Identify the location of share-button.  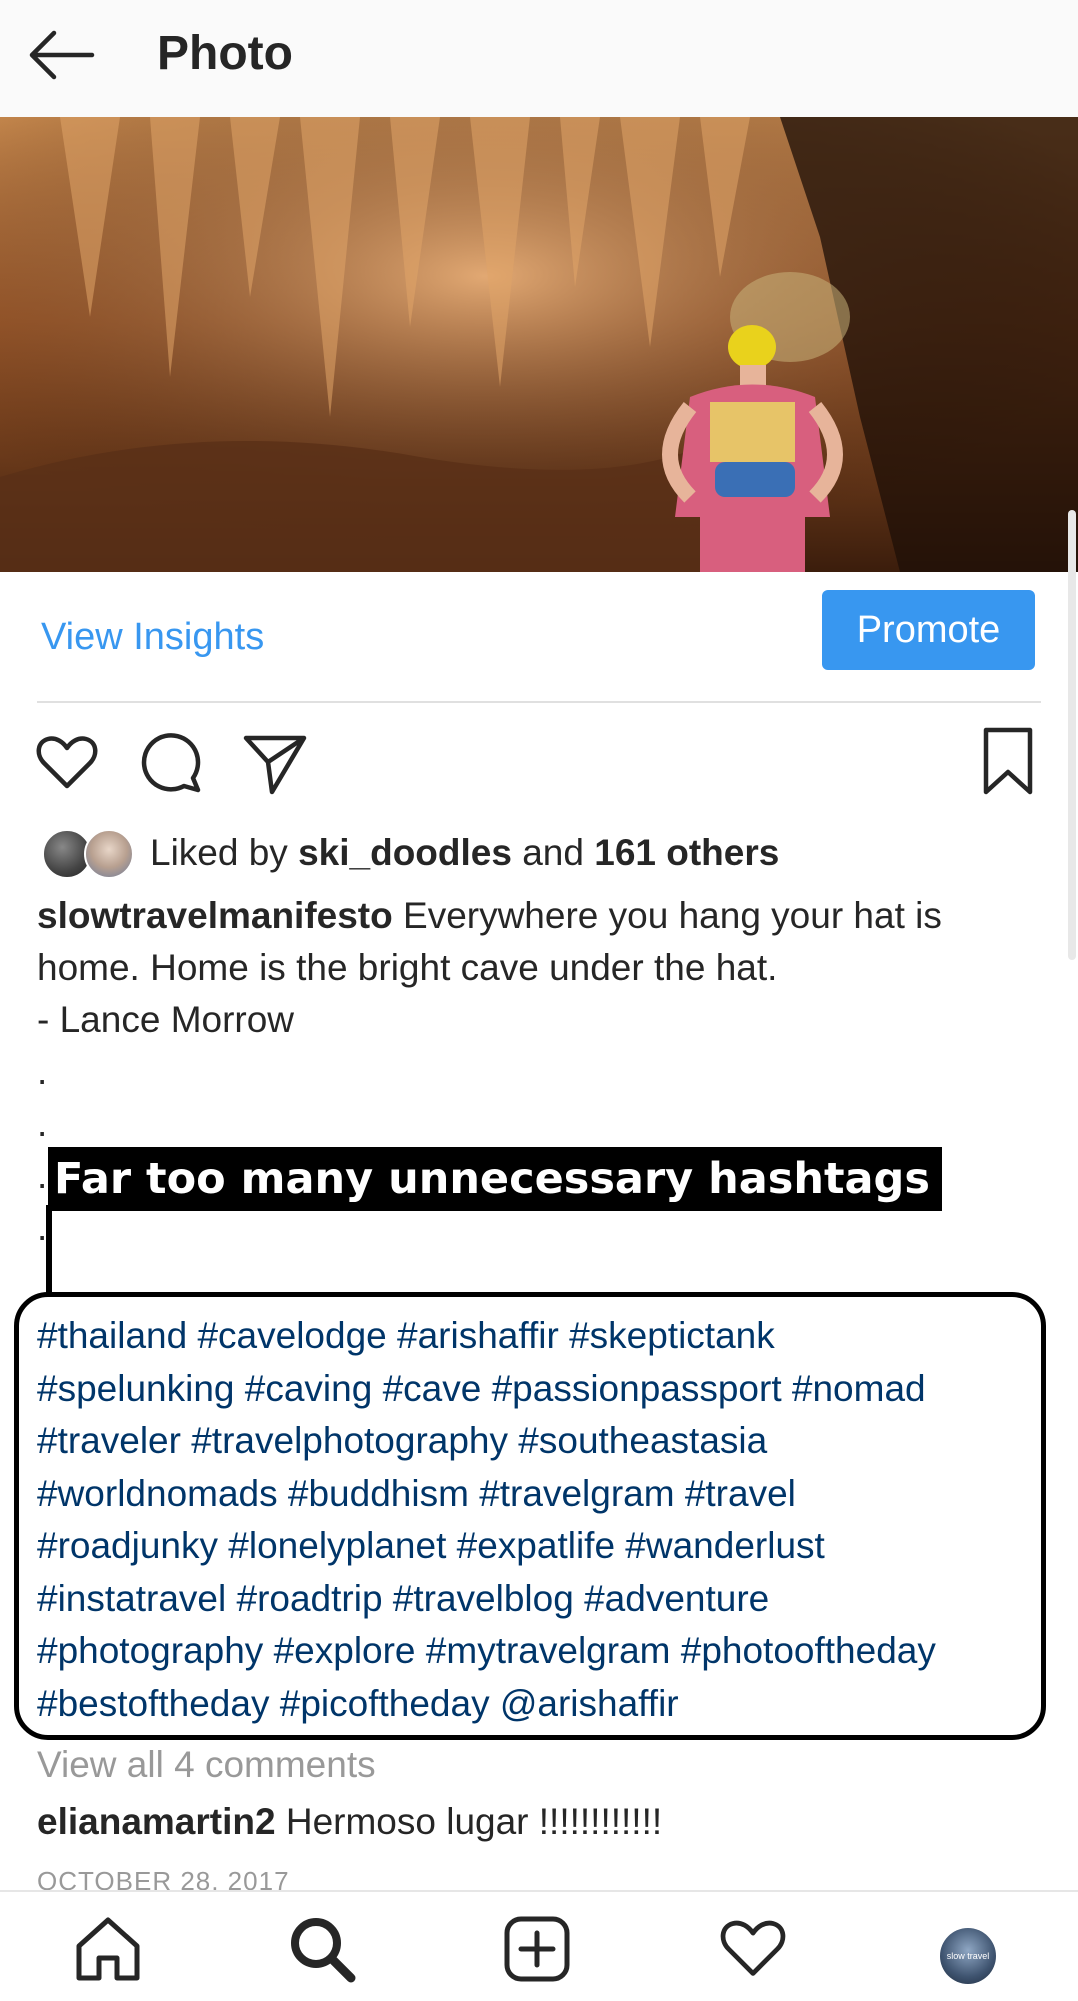
(275, 763).